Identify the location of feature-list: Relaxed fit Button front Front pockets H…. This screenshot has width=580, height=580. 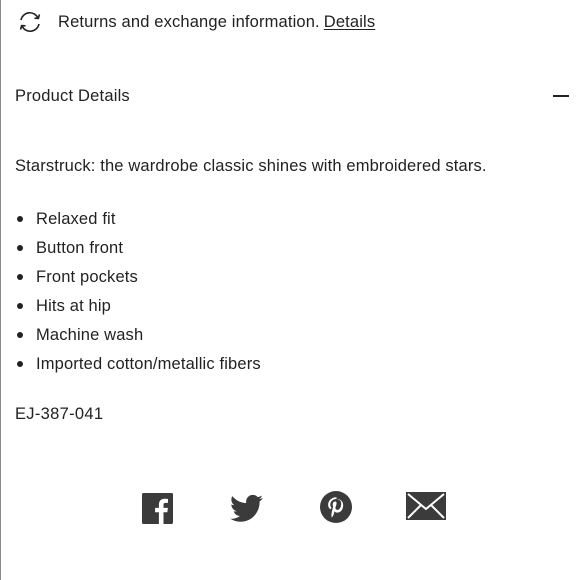
(138, 295).